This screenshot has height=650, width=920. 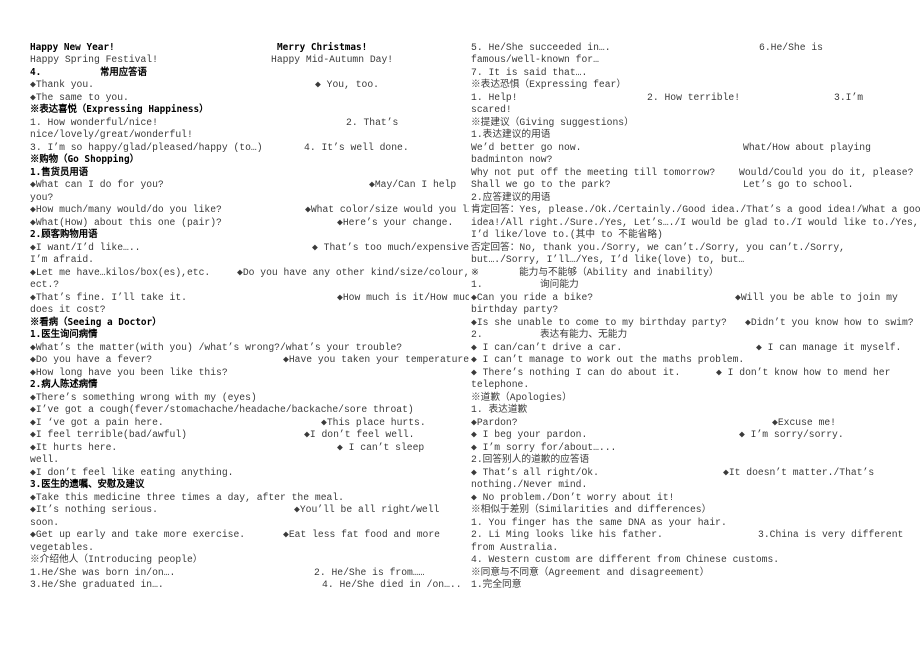 I want to click on text-line: ◆ You, too., so click(x=347, y=85).